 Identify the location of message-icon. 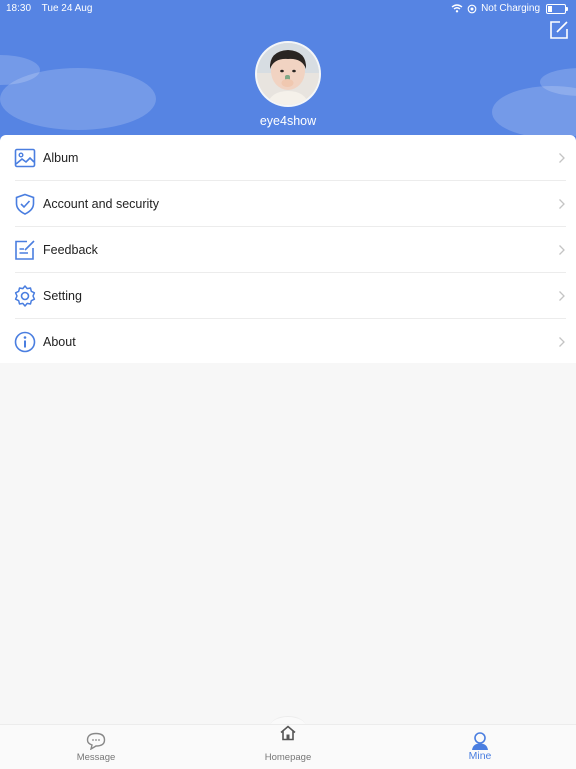
(96, 741).